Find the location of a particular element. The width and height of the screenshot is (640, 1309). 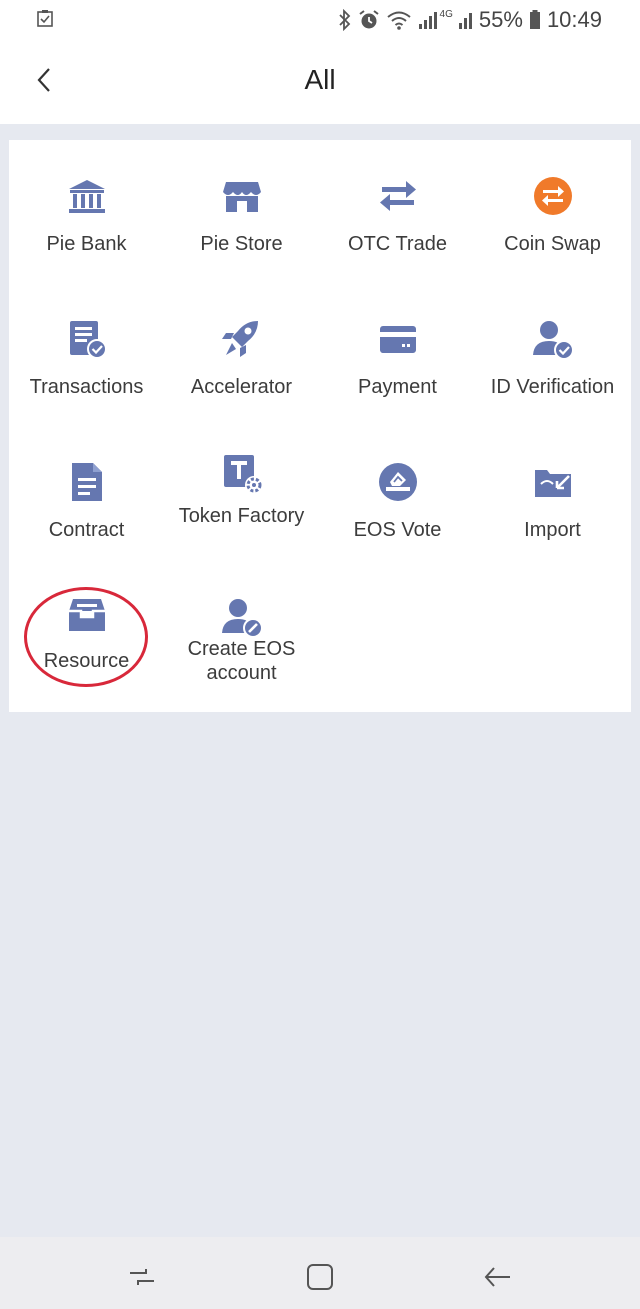

vote-icon is located at coordinates (397, 482).